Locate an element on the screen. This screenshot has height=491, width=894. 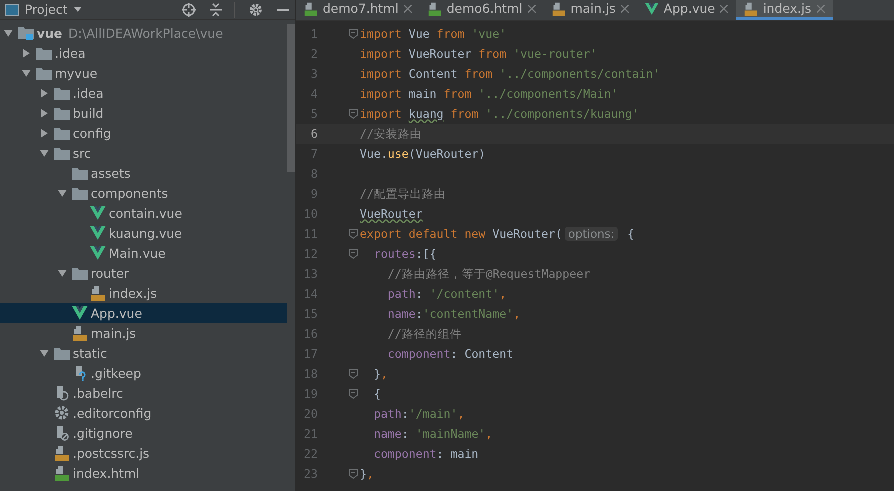
code-line: name:'contentName', is located at coordinates (453, 314).